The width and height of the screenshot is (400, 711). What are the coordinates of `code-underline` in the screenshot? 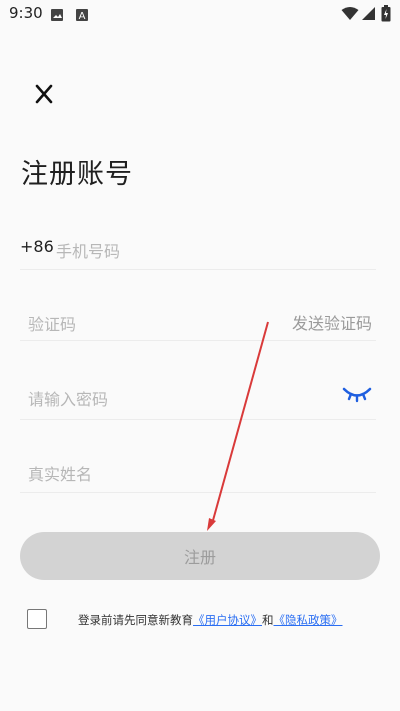 It's located at (198, 340).